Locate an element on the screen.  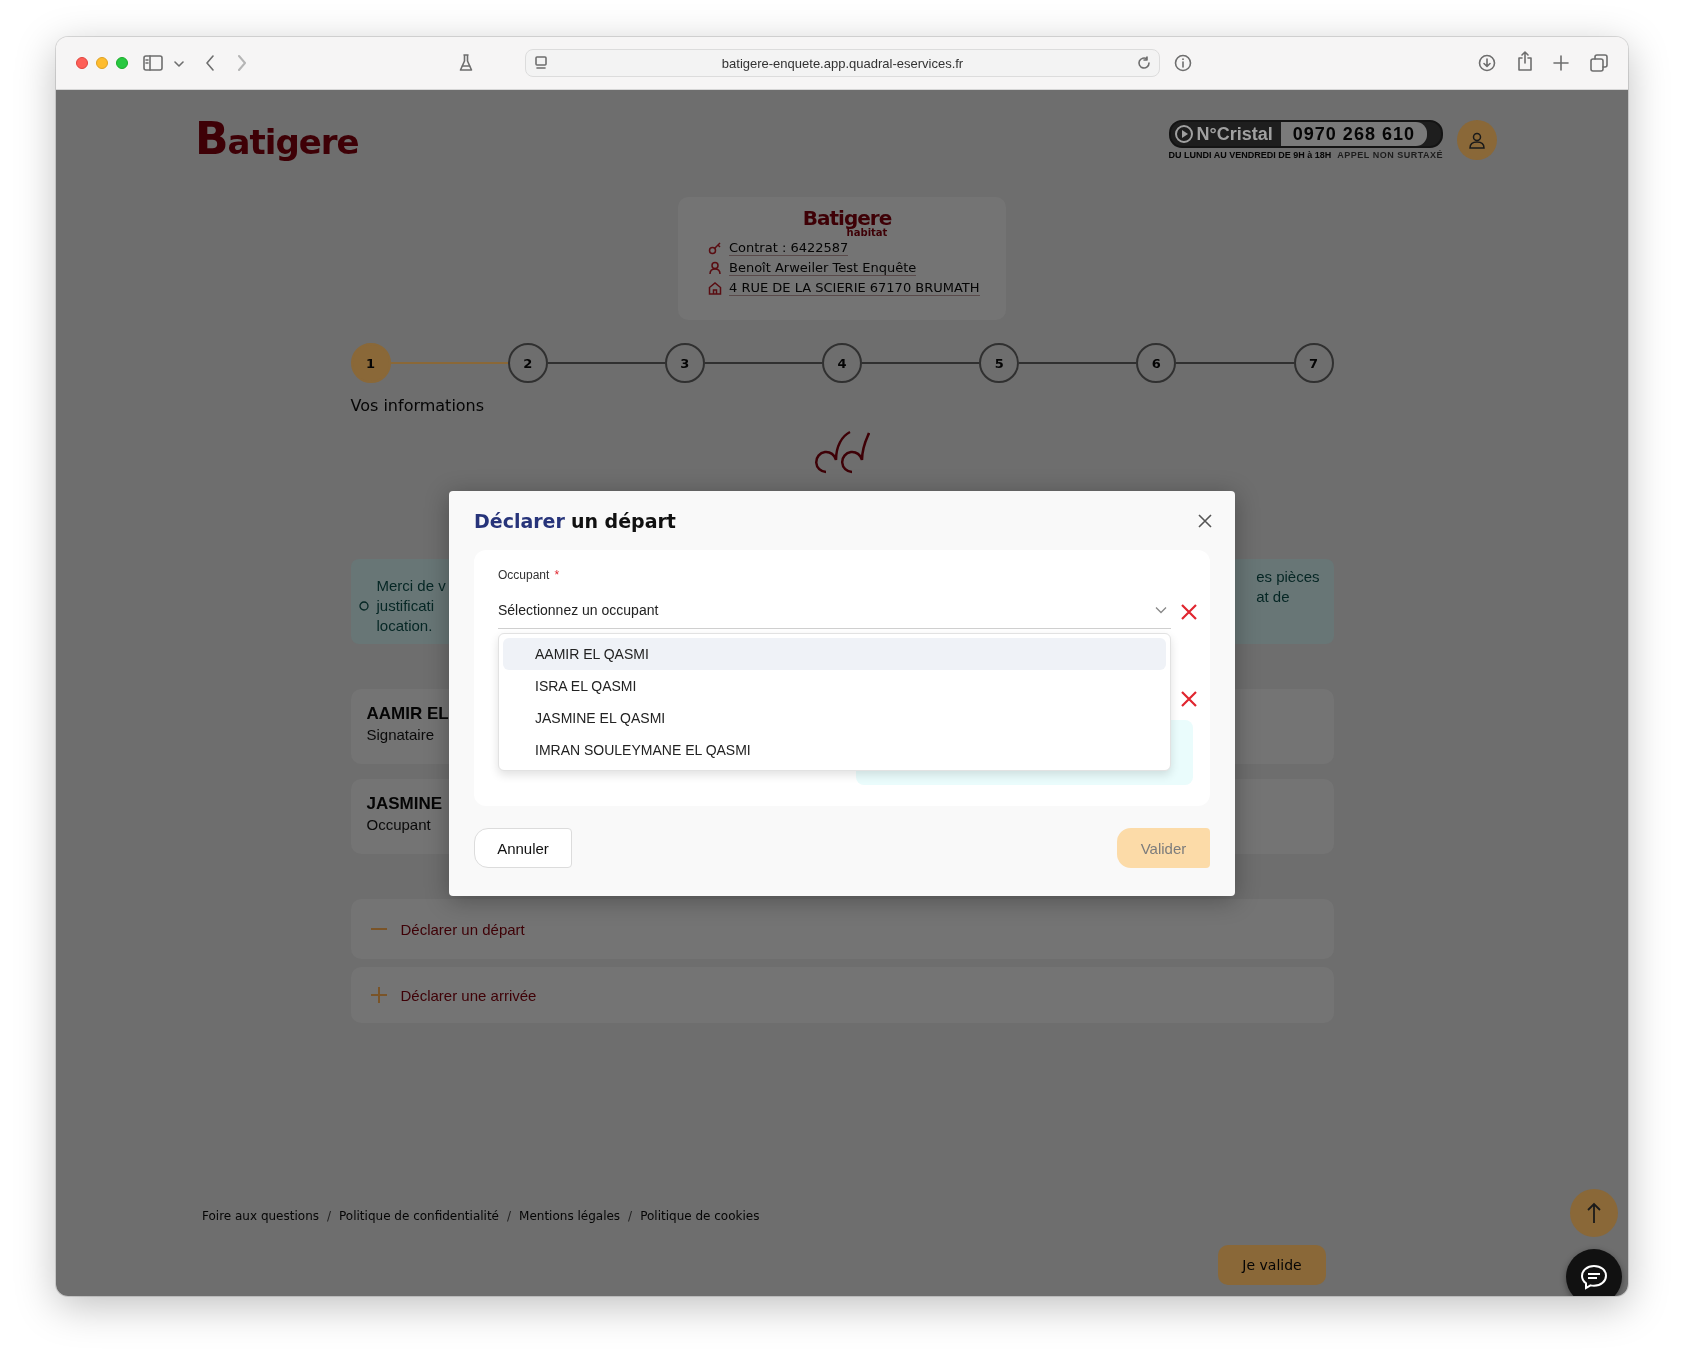
step-indicator: 1 is located at coordinates (370, 363).